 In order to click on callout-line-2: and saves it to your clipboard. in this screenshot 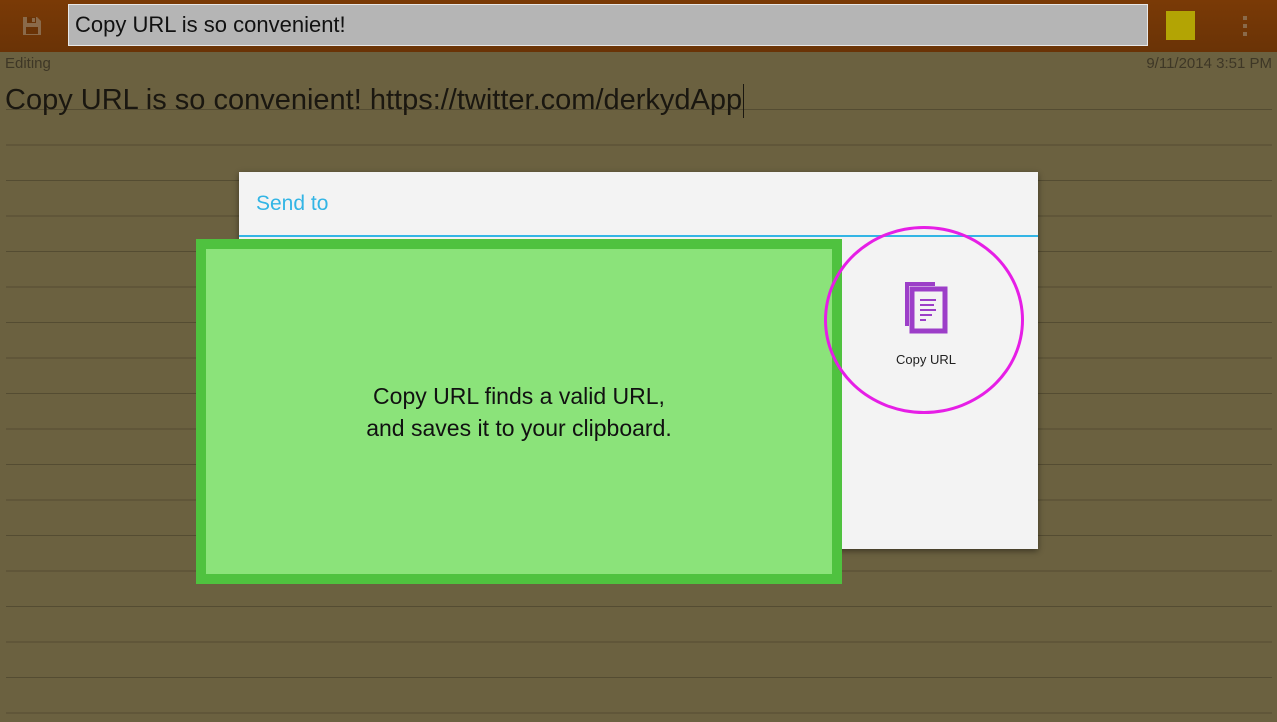, I will do `click(519, 427)`.